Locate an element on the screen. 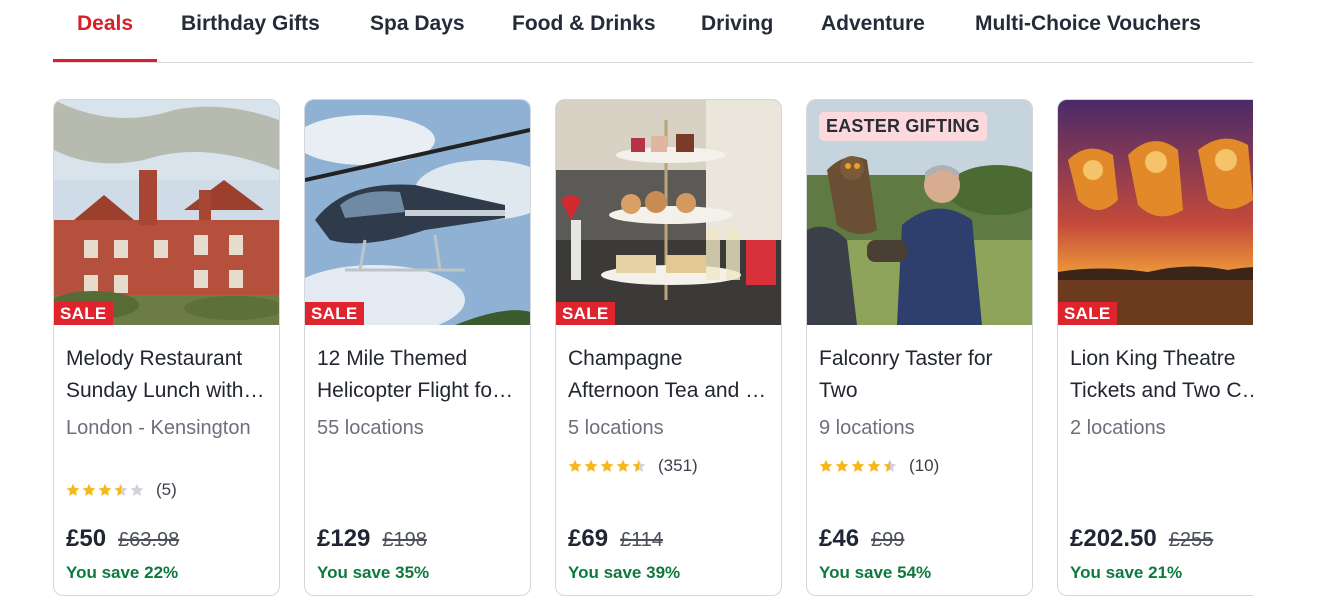 Image resolution: width=1330 pixels, height=614 pixels. lion-king-stage-photo: SALE is located at coordinates (1155, 212).